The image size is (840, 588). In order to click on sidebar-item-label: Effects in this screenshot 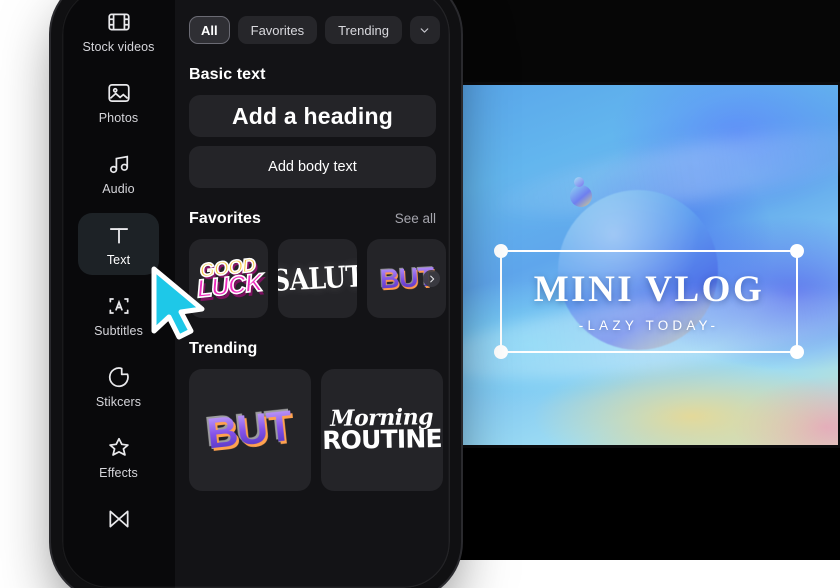, I will do `click(118, 473)`.